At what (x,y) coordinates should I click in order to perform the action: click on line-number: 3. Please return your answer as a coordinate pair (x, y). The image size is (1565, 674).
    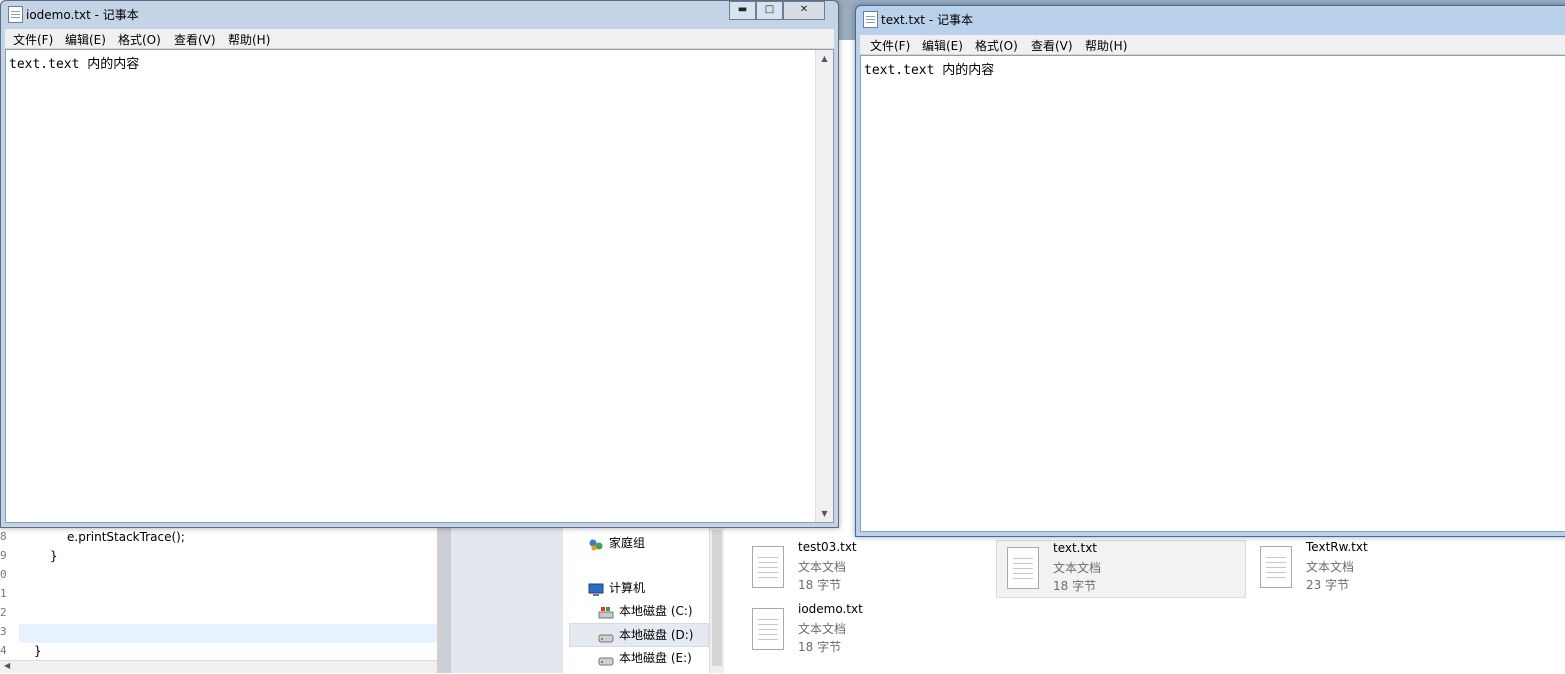
    Looking at the image, I should click on (3, 631).